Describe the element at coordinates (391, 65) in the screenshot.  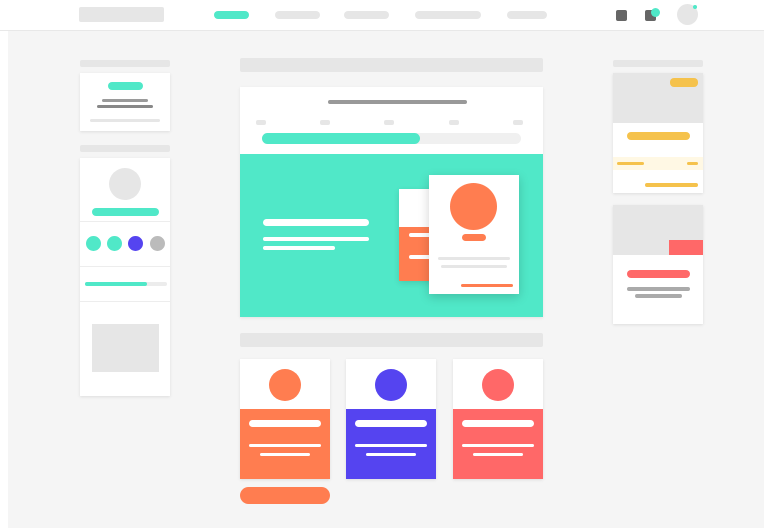
I see `main-heading-bar` at that location.